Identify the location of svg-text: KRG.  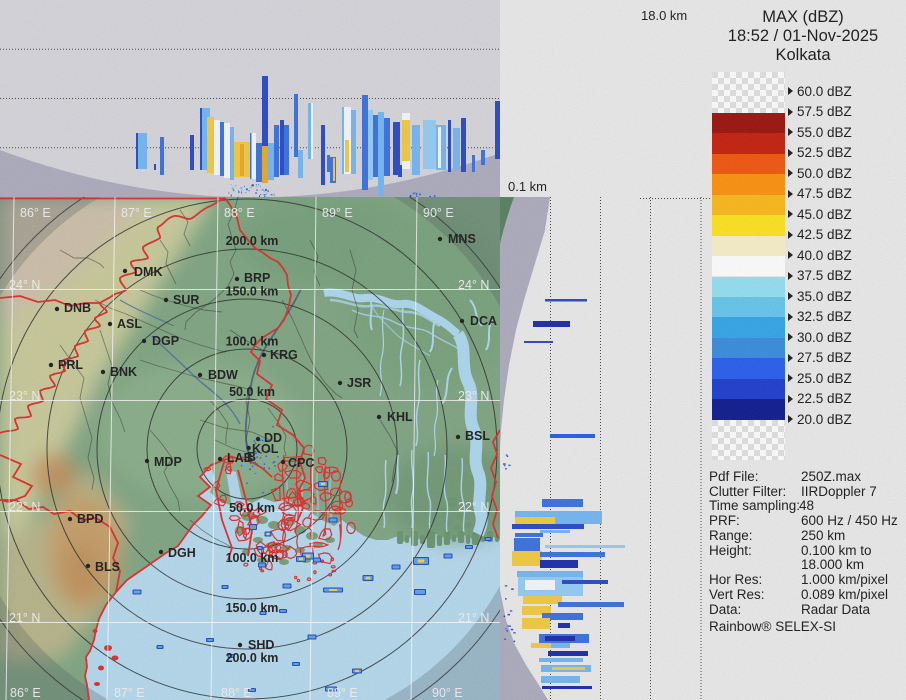
(284, 355).